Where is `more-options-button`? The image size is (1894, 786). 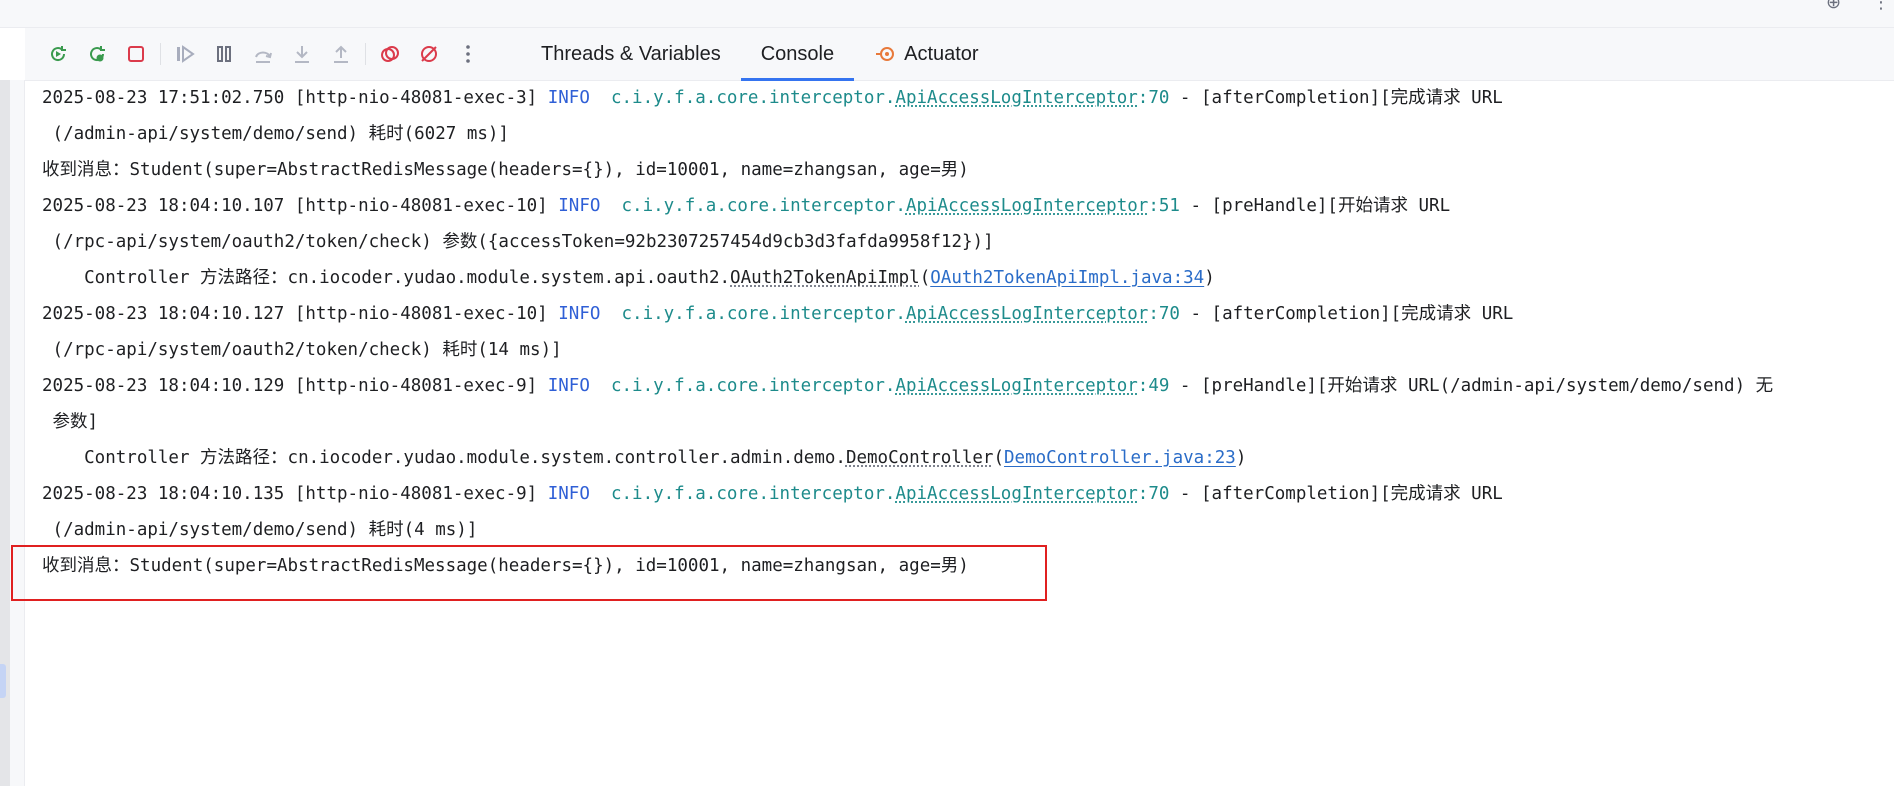 more-options-button is located at coordinates (468, 54).